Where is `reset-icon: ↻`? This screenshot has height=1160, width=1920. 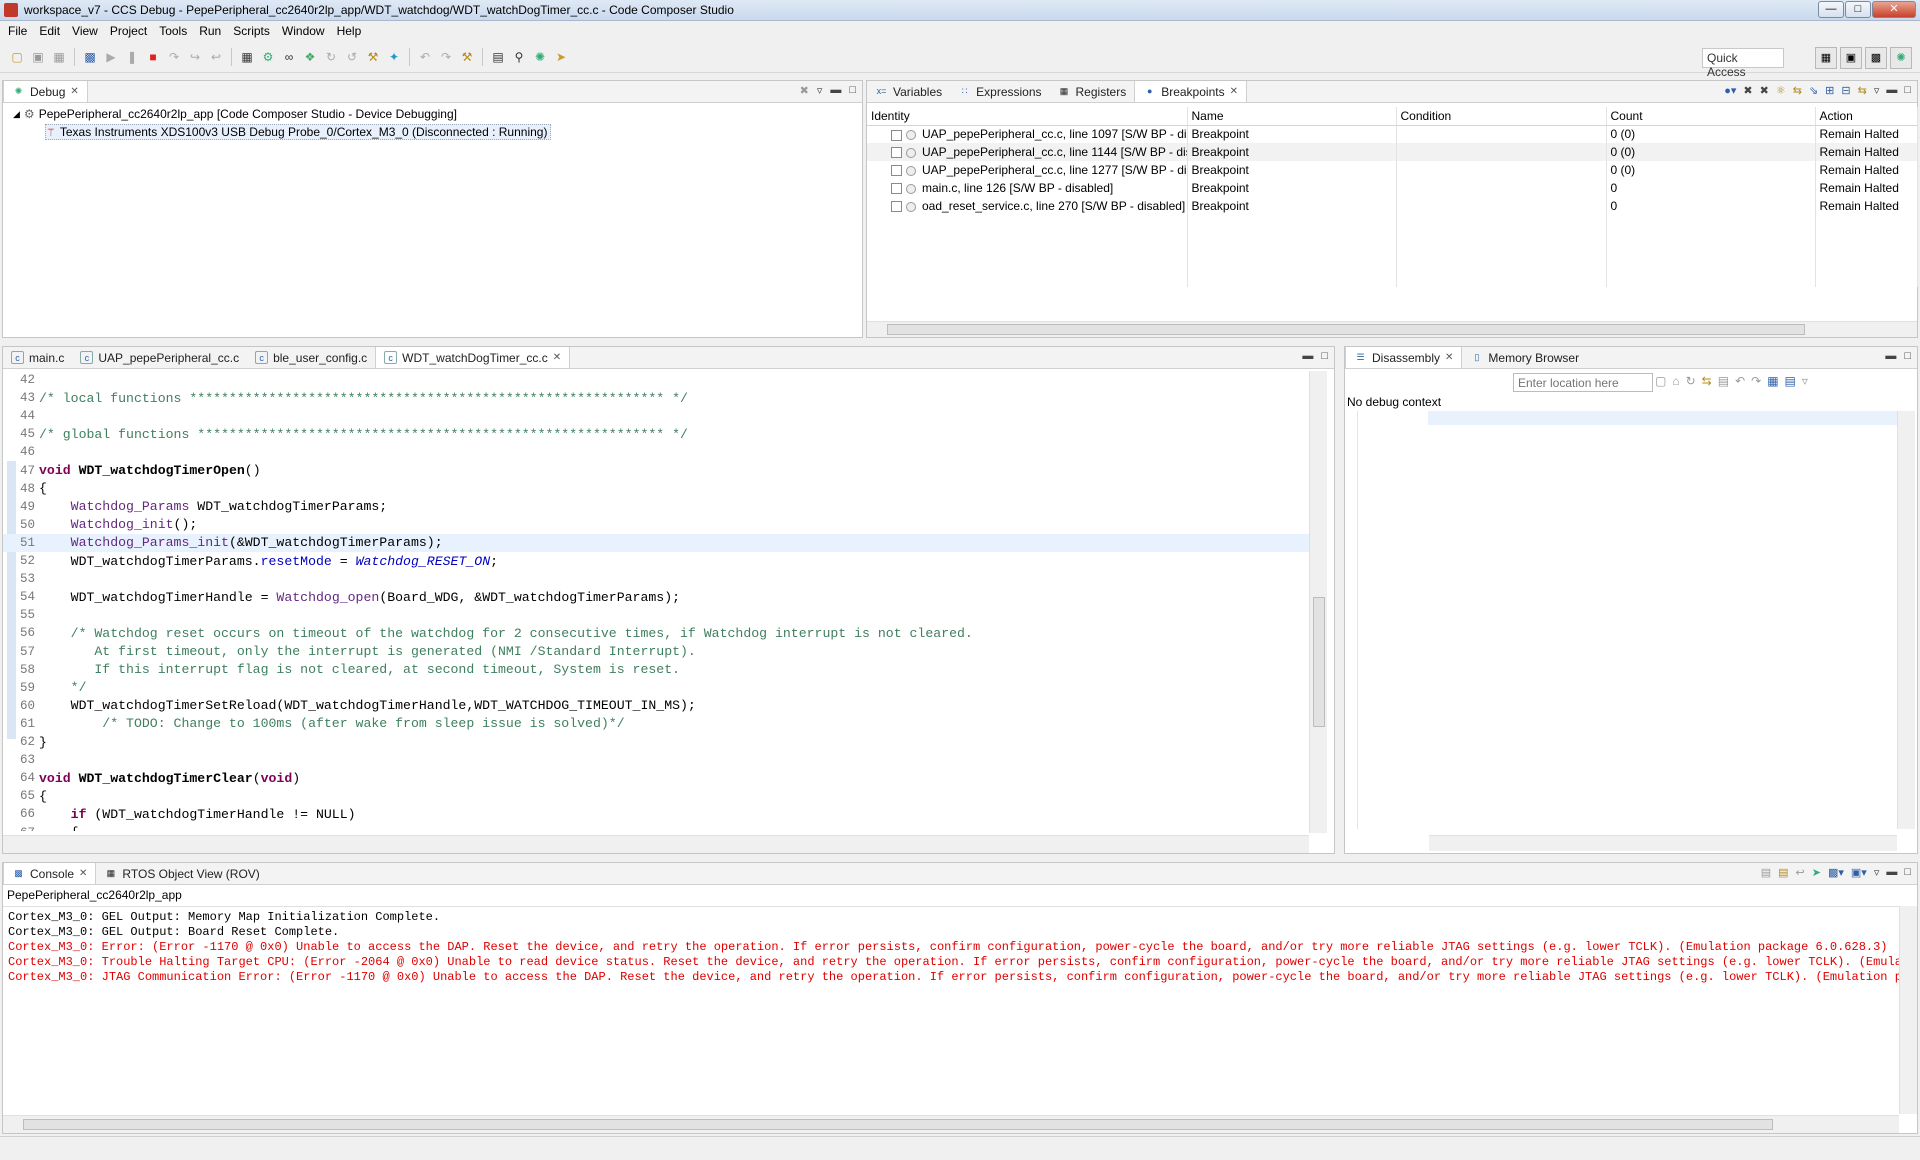
reset-icon: ↻ is located at coordinates (331, 57).